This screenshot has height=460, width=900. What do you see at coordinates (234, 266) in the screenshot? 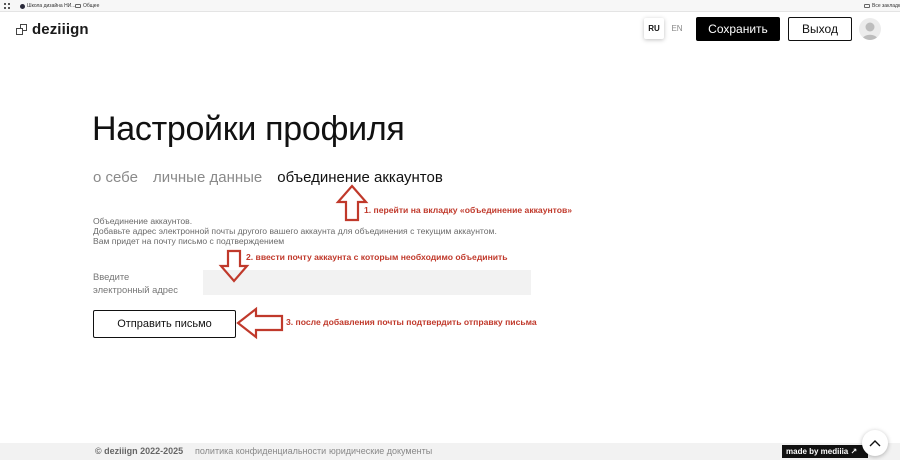
I see `arrow-down-icon` at bounding box center [234, 266].